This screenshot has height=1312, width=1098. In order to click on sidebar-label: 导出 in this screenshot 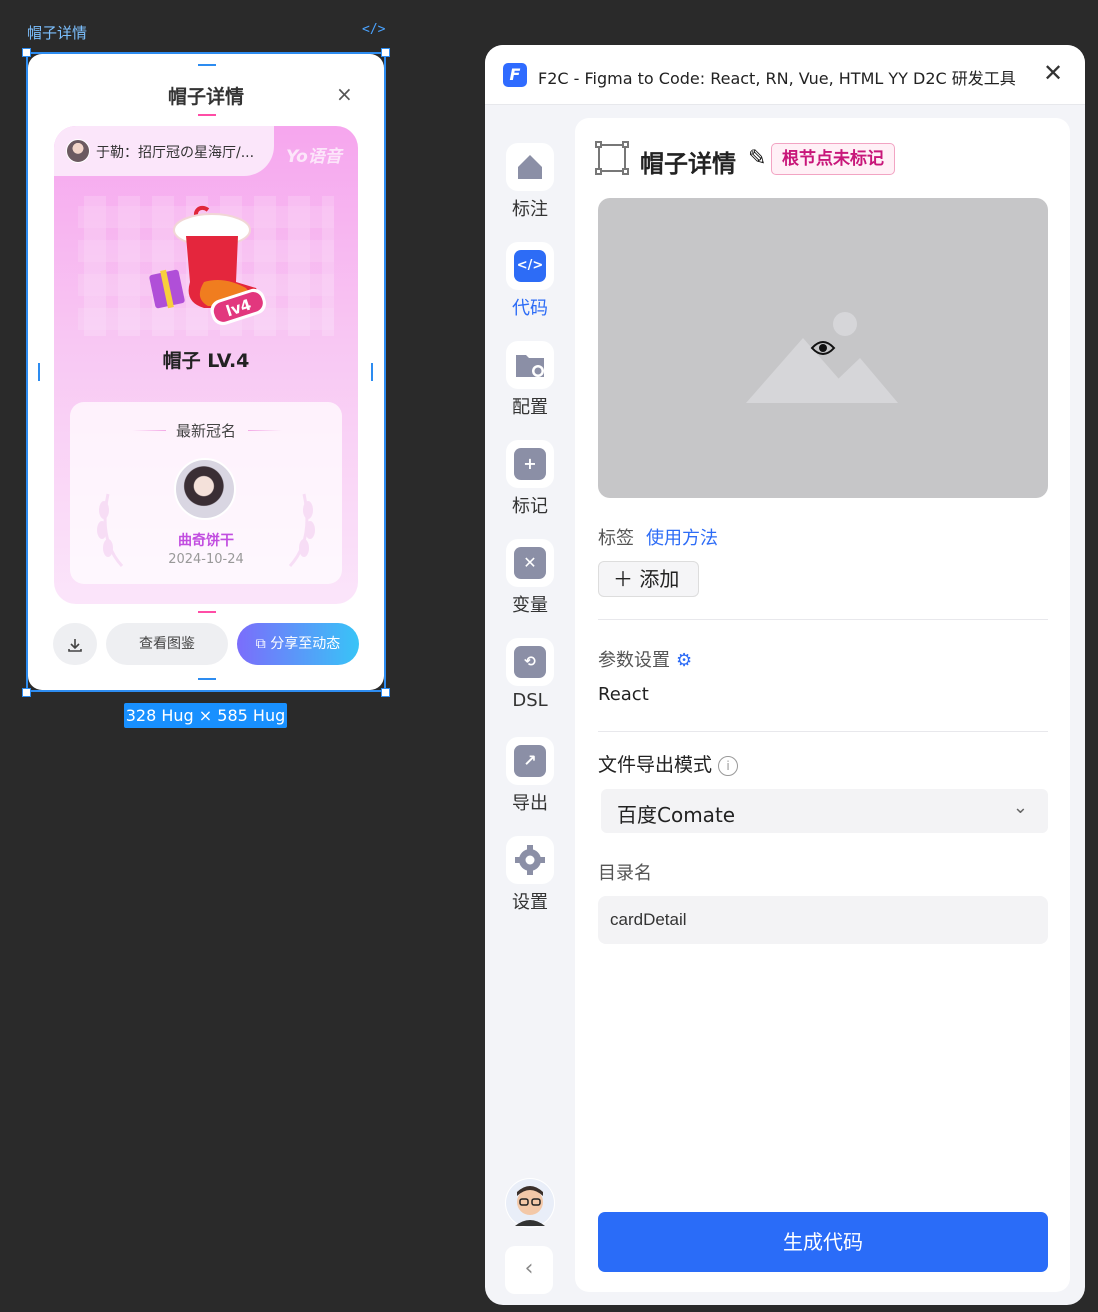, I will do `click(530, 803)`.